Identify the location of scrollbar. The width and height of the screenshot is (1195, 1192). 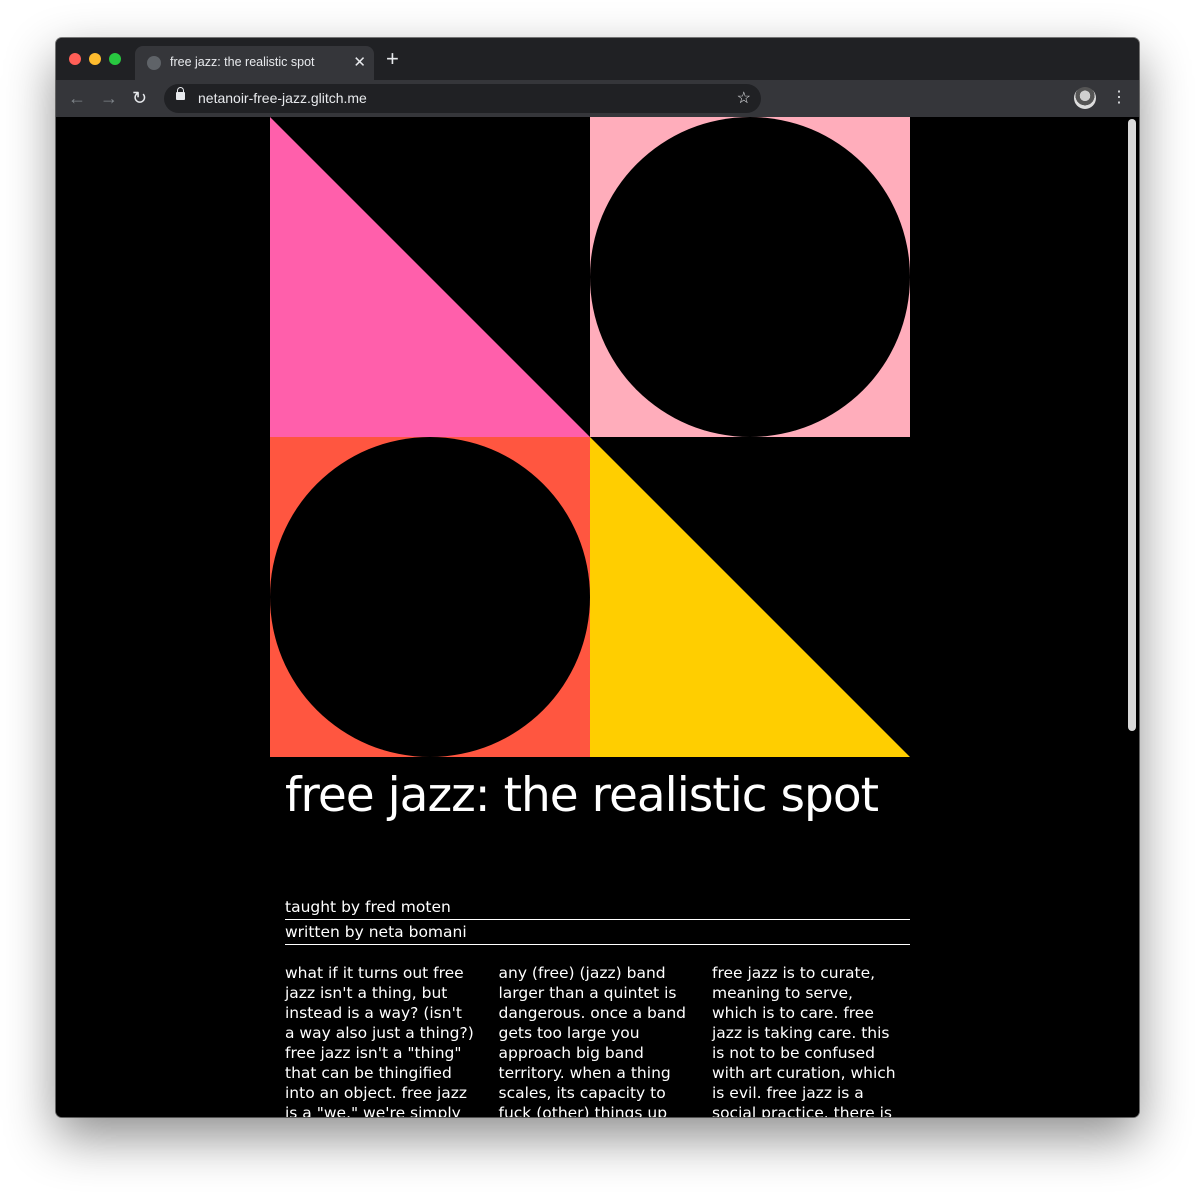
(1132, 617).